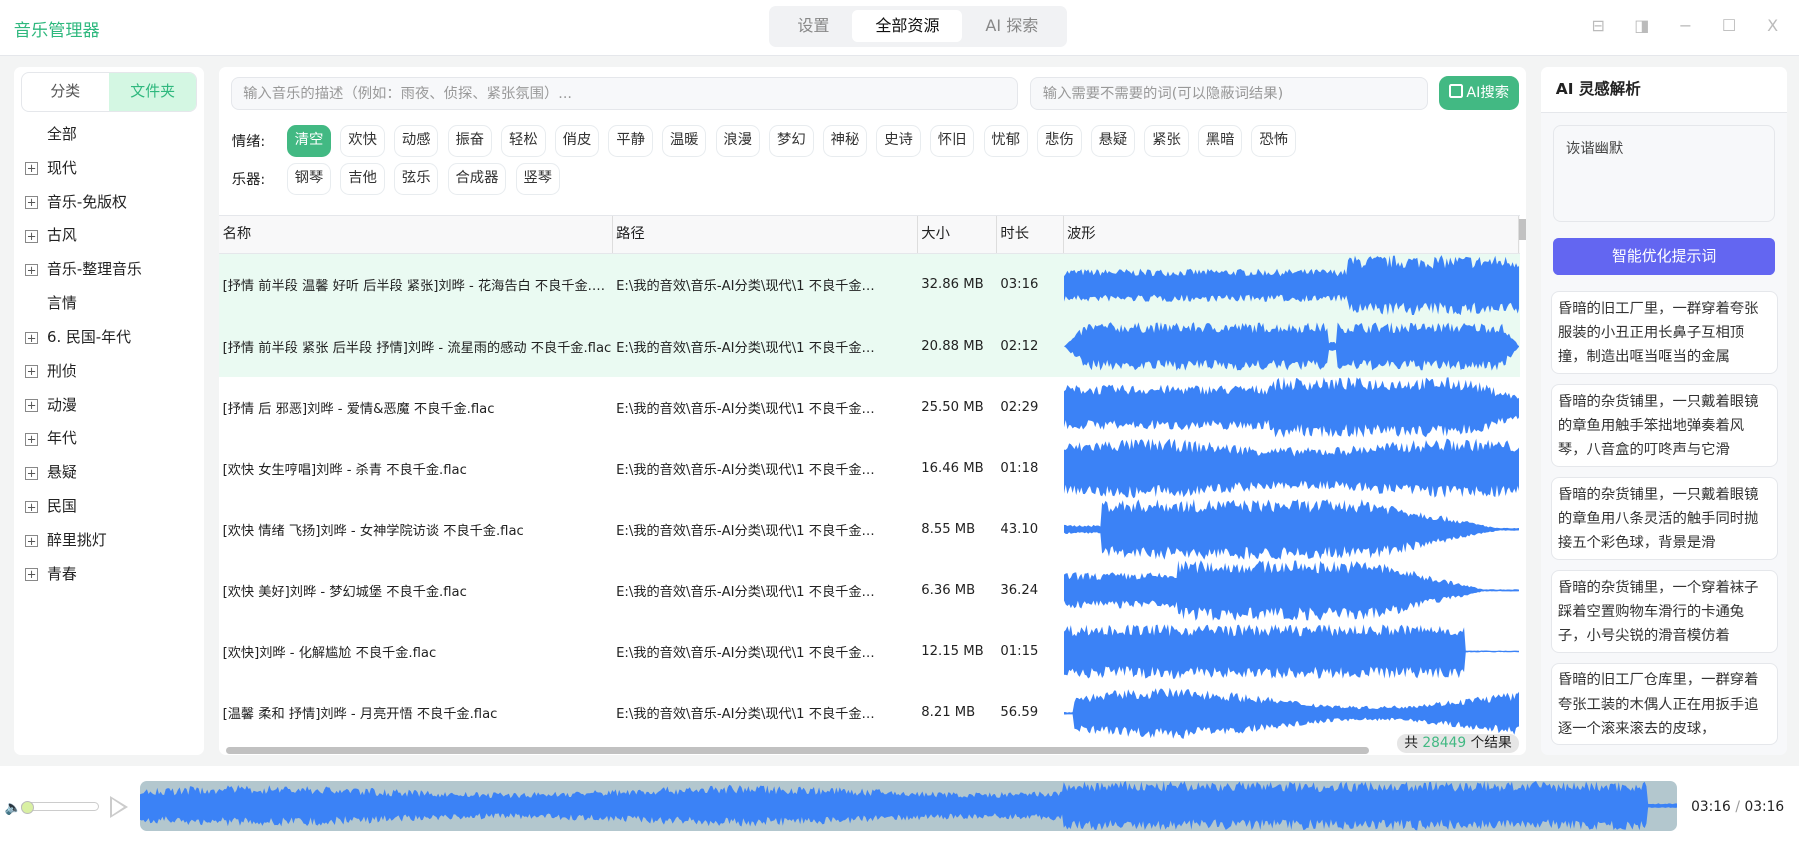  I want to click on tab-ai-explore: AI 探索, so click(1011, 26).